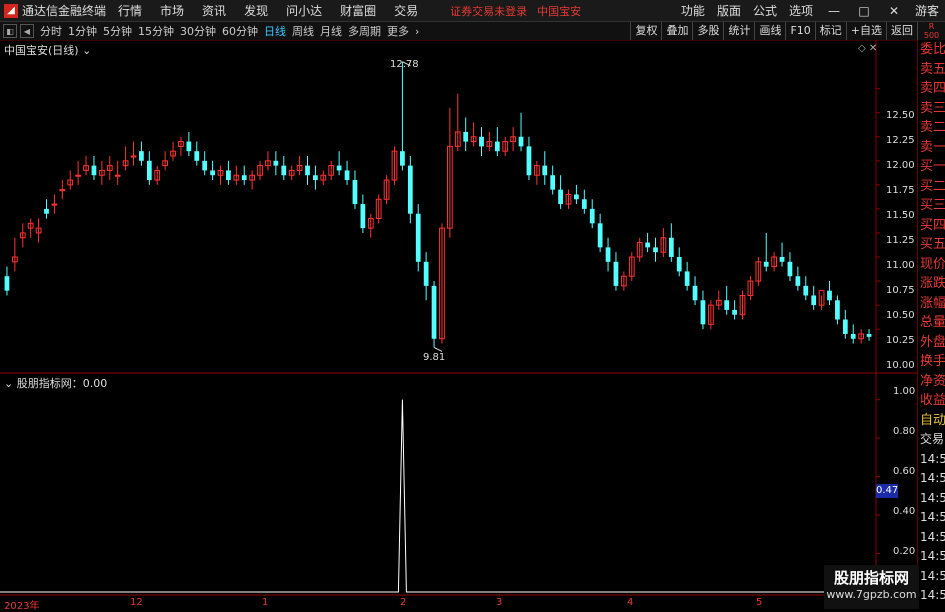  I want to click on settings-icon: ◇, so click(862, 48).